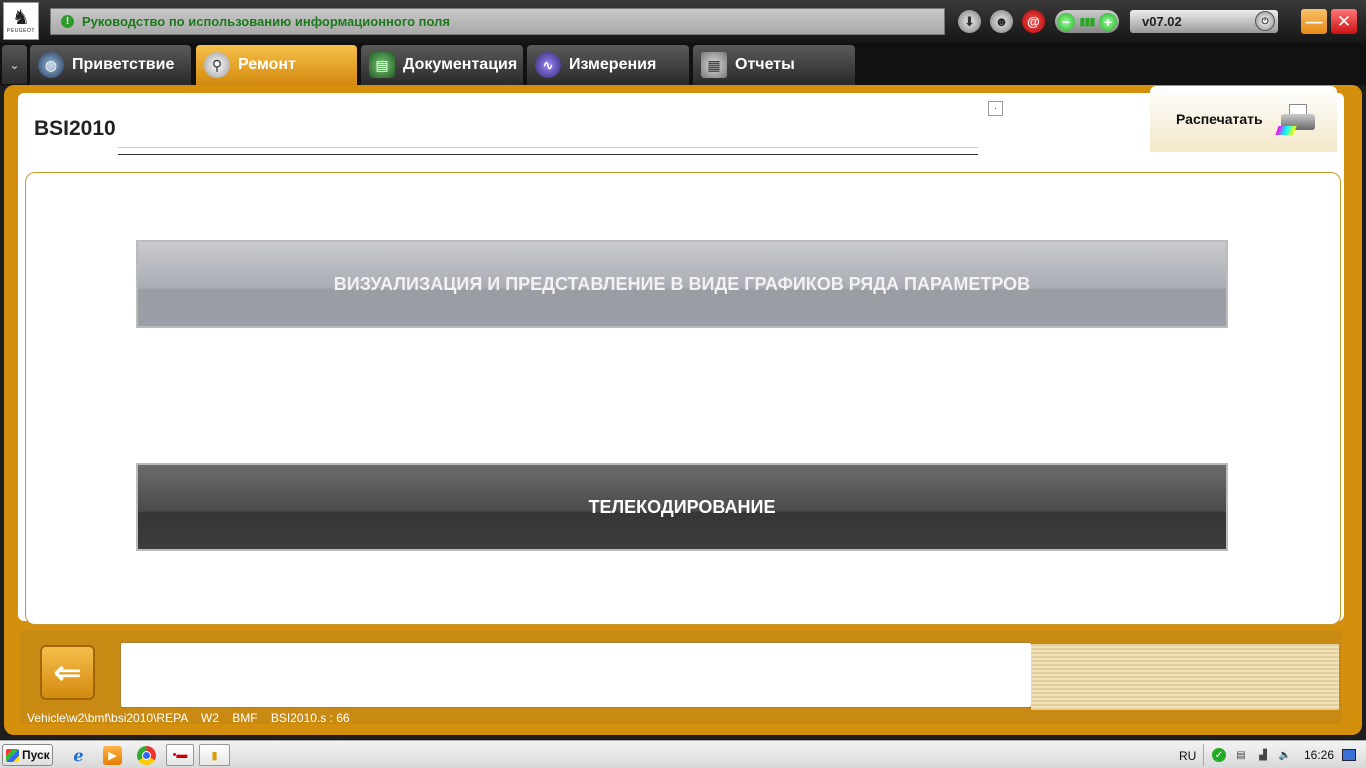 This screenshot has width=1366, height=768. What do you see at coordinates (1241, 755) in the screenshot?
I see `clipboard-icon: ▤` at bounding box center [1241, 755].